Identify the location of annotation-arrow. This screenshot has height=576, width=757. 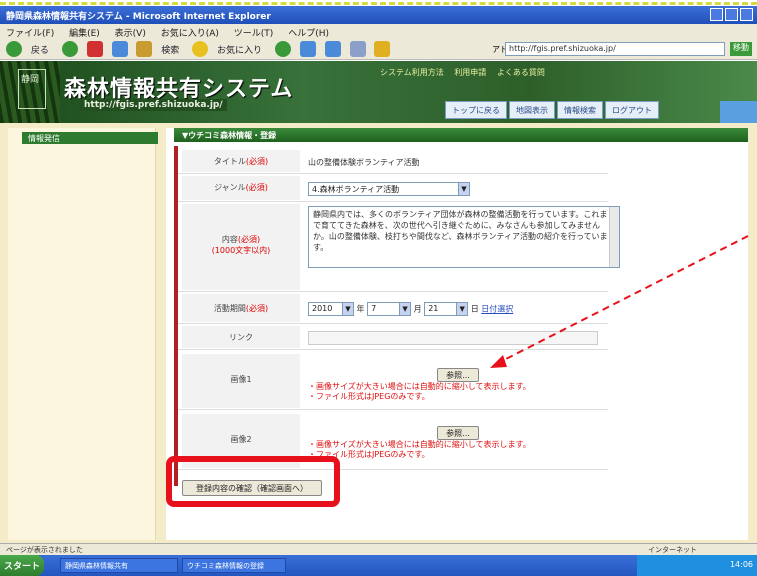
(619, 301).